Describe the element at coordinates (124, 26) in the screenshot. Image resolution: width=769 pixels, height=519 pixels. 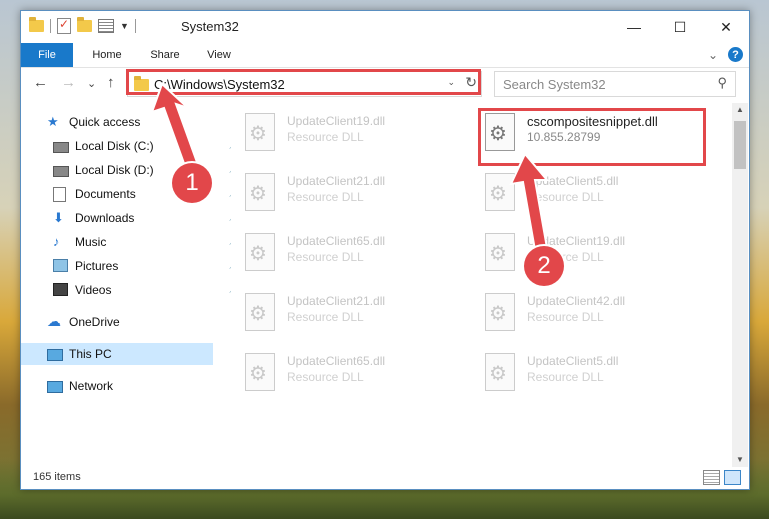
I see `chevron-down-icon: ▼` at that location.